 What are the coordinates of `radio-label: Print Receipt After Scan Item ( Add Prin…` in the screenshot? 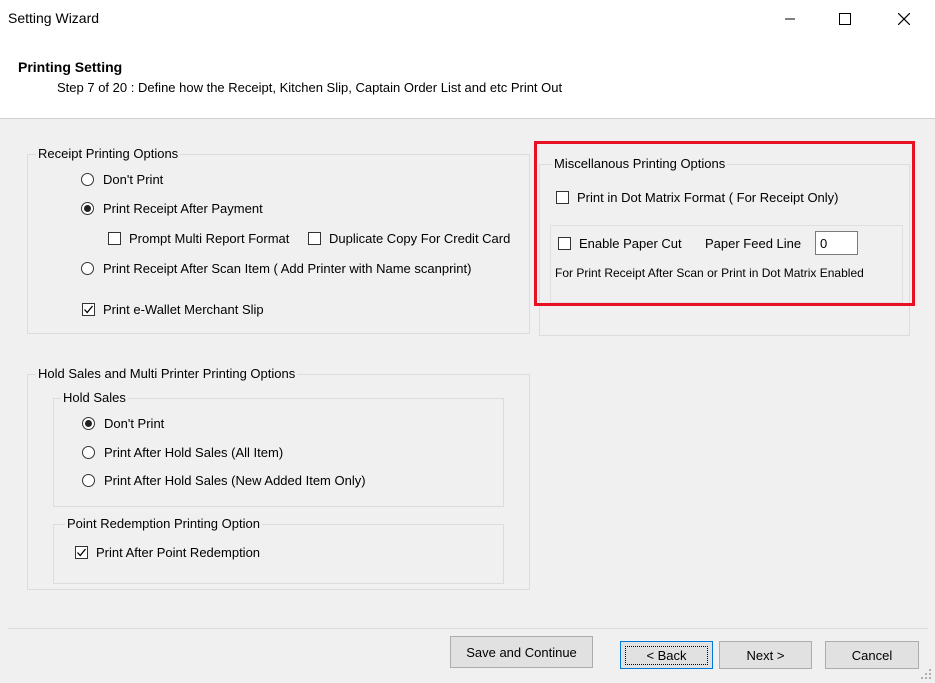 It's located at (287, 268).